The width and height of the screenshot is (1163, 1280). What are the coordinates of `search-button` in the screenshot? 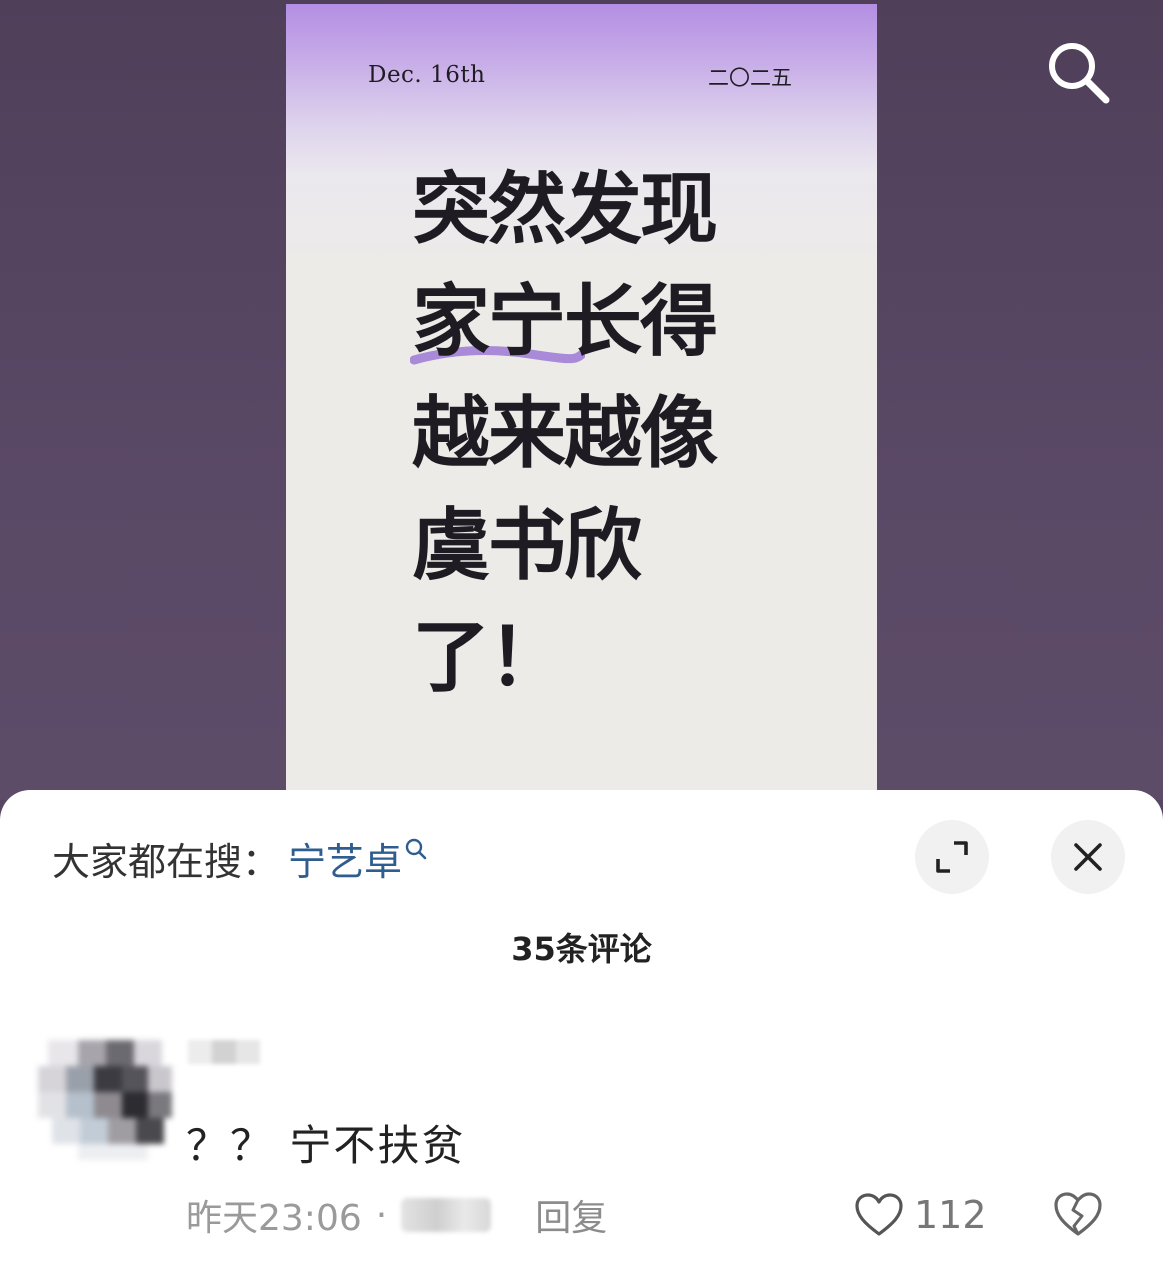 It's located at (1078, 72).